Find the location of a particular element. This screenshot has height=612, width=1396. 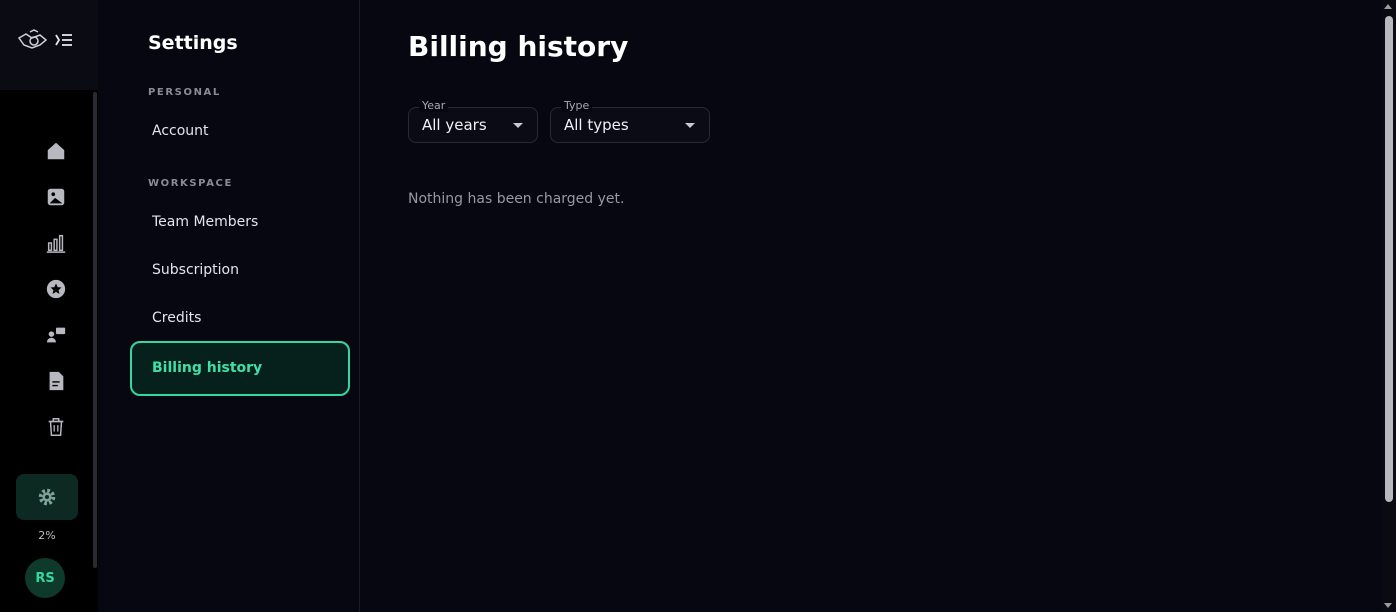

nav-item-credits: Credits is located at coordinates (176, 318).